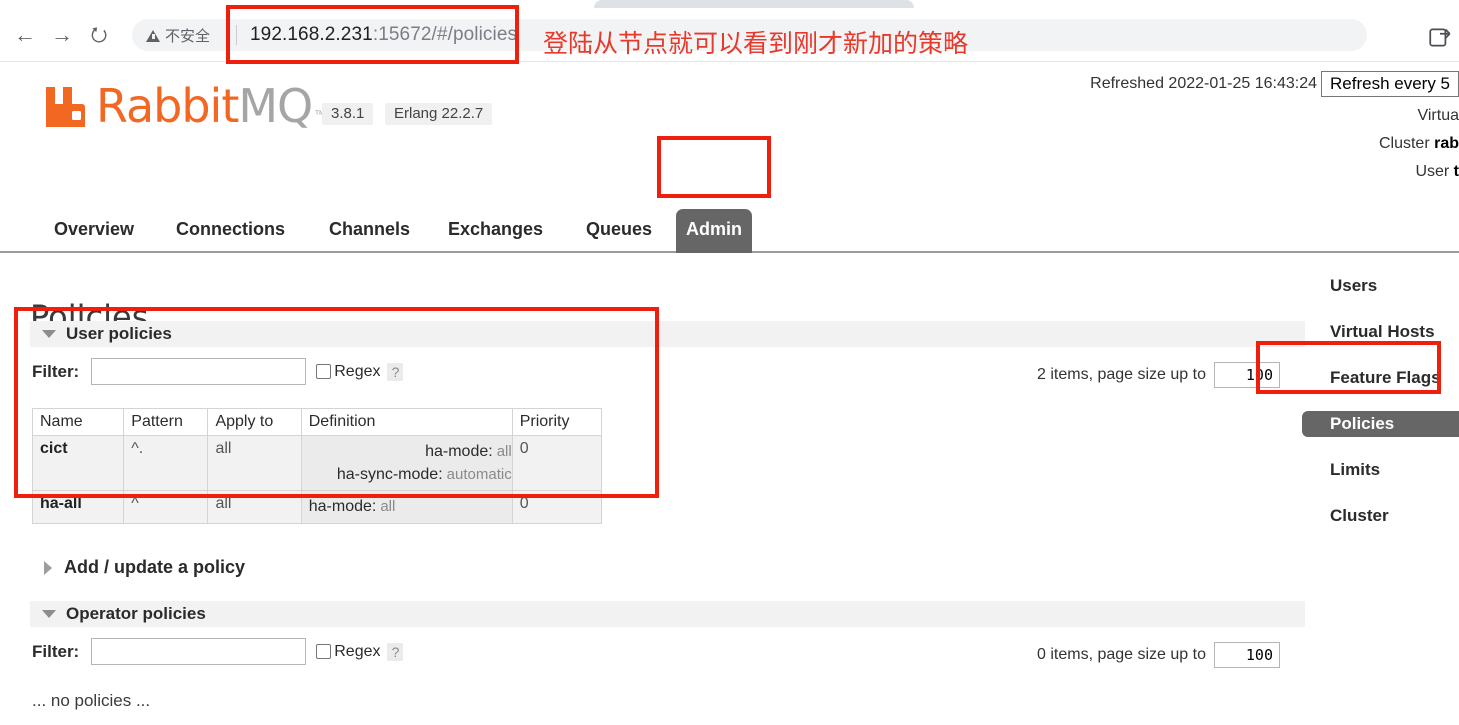 The image size is (1459, 725). What do you see at coordinates (25, 35) in the screenshot?
I see `arrow-left-icon: ←` at bounding box center [25, 35].